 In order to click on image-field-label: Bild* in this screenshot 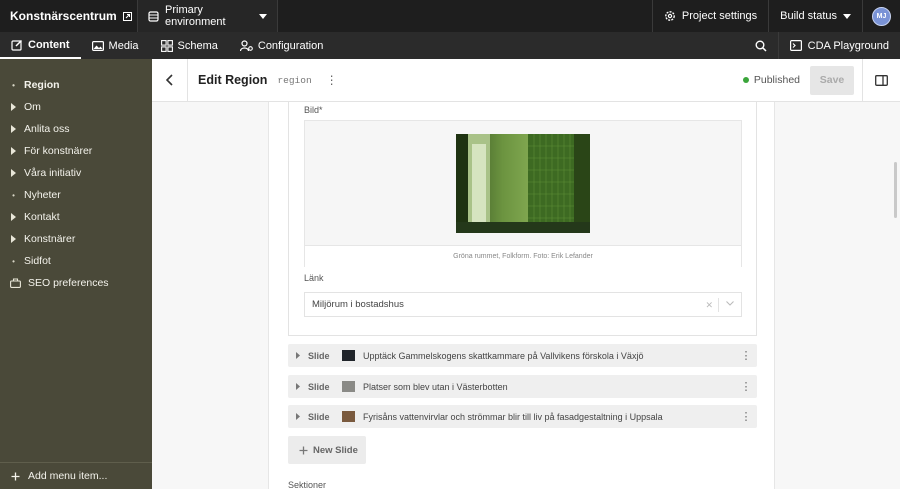, I will do `click(313, 110)`.